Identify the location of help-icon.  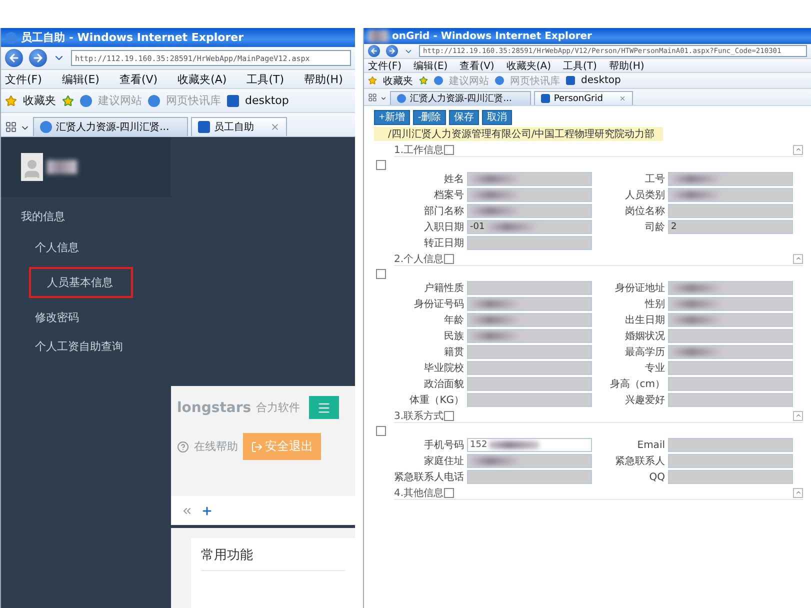
(183, 446).